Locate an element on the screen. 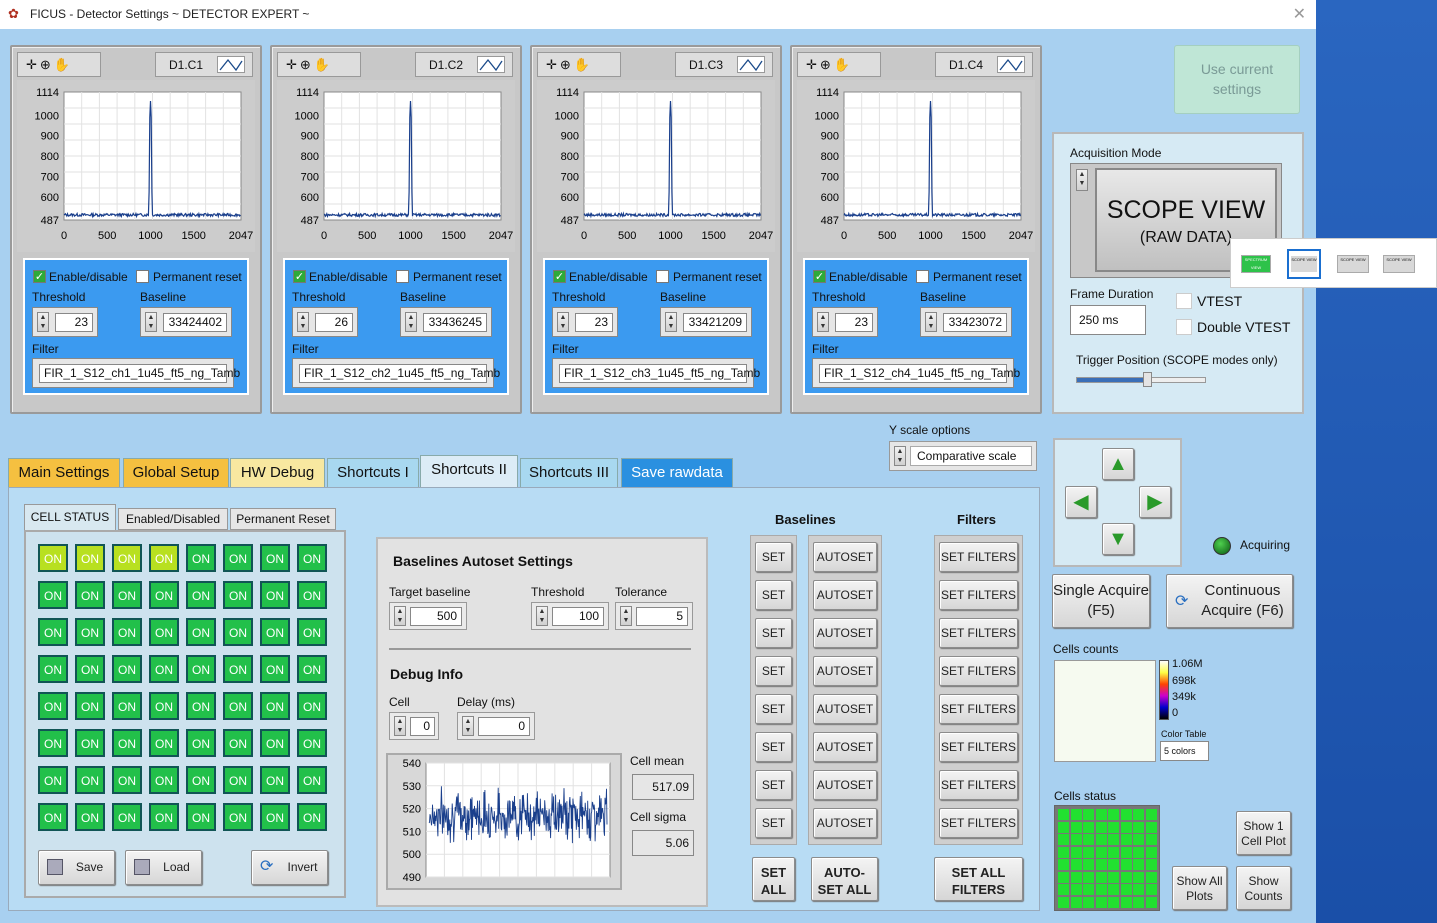 This screenshot has height=923, width=1437. debug-delay-value: 0 is located at coordinates (504, 726).